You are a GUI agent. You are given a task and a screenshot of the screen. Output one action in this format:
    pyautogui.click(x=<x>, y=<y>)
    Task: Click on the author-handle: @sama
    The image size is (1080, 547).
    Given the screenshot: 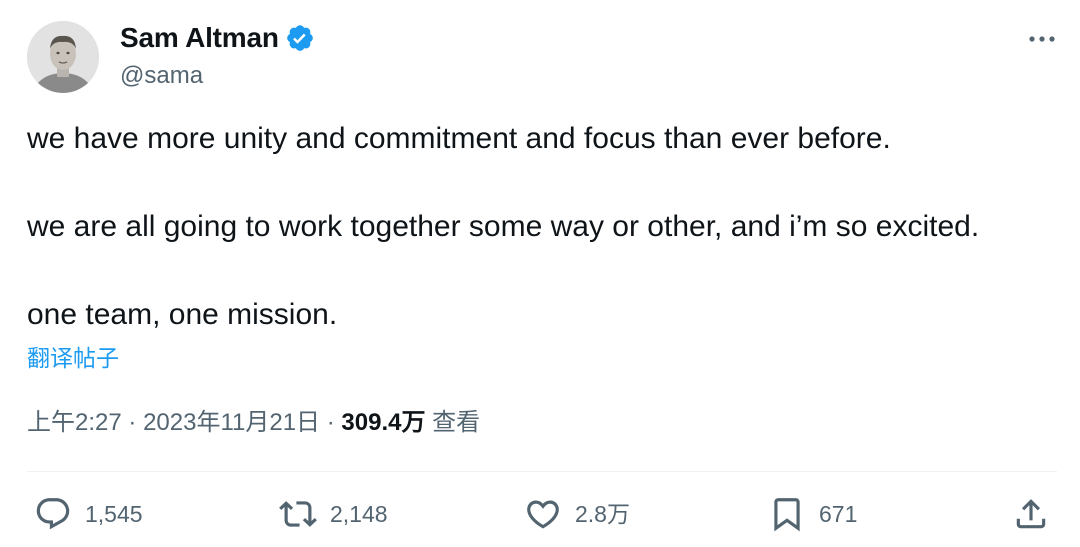 What is the action you would take?
    pyautogui.click(x=161, y=76)
    